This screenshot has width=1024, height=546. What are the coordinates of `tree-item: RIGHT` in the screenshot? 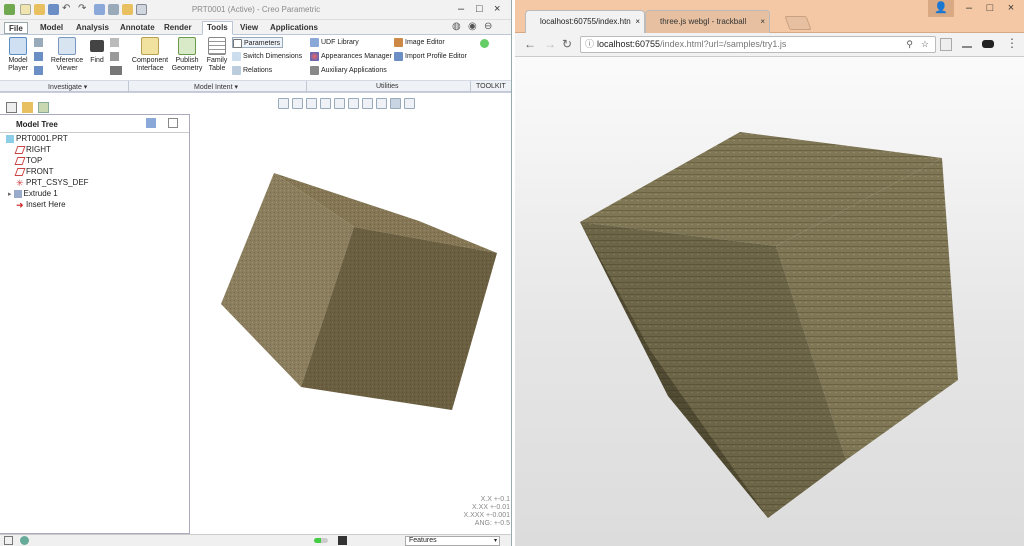 It's located at (32, 149).